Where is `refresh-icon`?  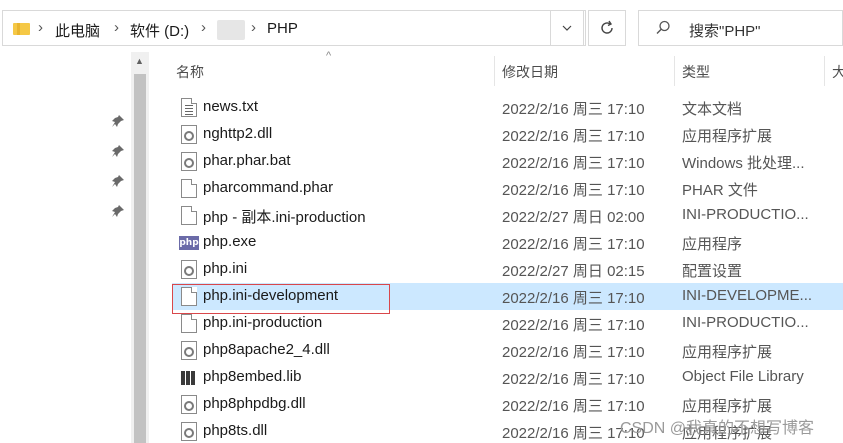
refresh-icon is located at coordinates (607, 27).